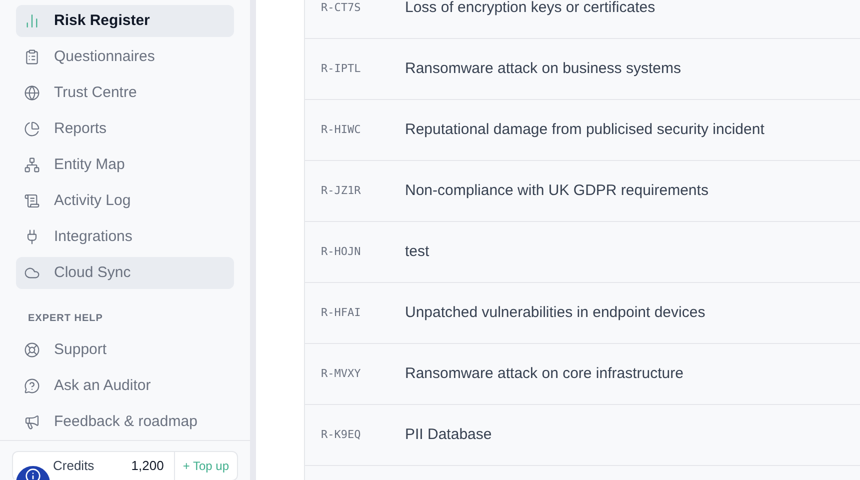 This screenshot has height=480, width=860. I want to click on top-up-button: + Top up, so click(205, 466).